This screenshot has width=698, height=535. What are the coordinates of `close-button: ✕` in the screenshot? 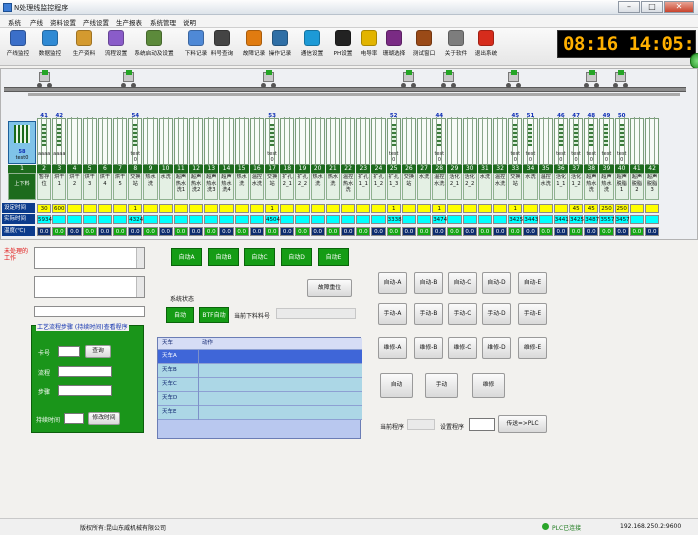 It's located at (679, 7).